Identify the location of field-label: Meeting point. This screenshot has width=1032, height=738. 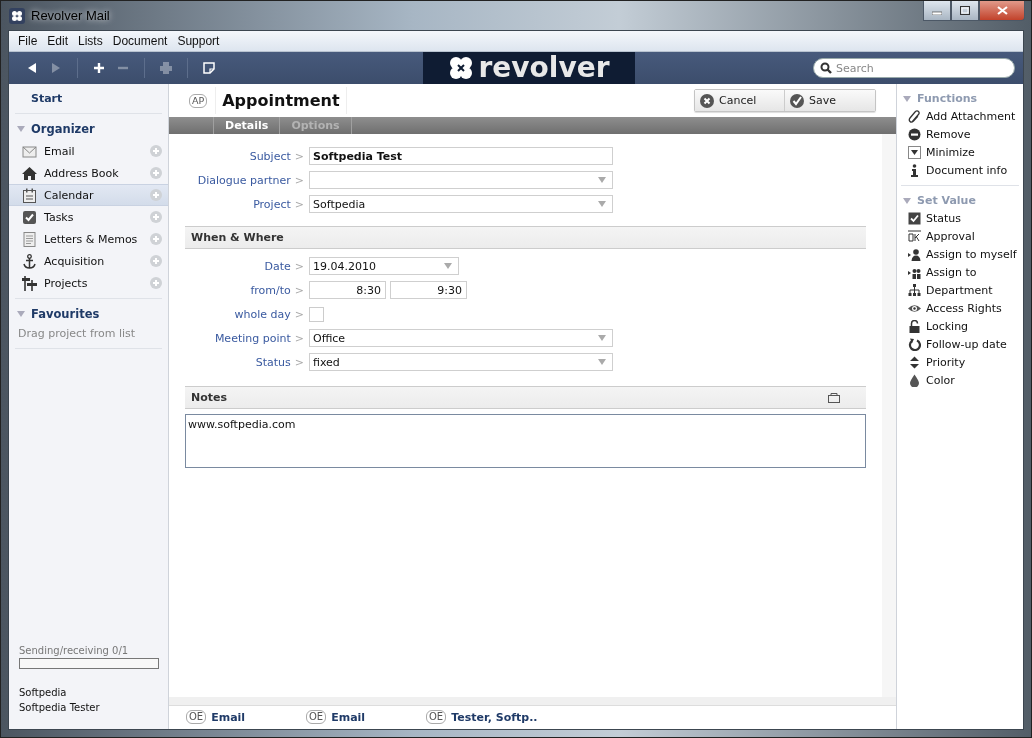
(252, 338).